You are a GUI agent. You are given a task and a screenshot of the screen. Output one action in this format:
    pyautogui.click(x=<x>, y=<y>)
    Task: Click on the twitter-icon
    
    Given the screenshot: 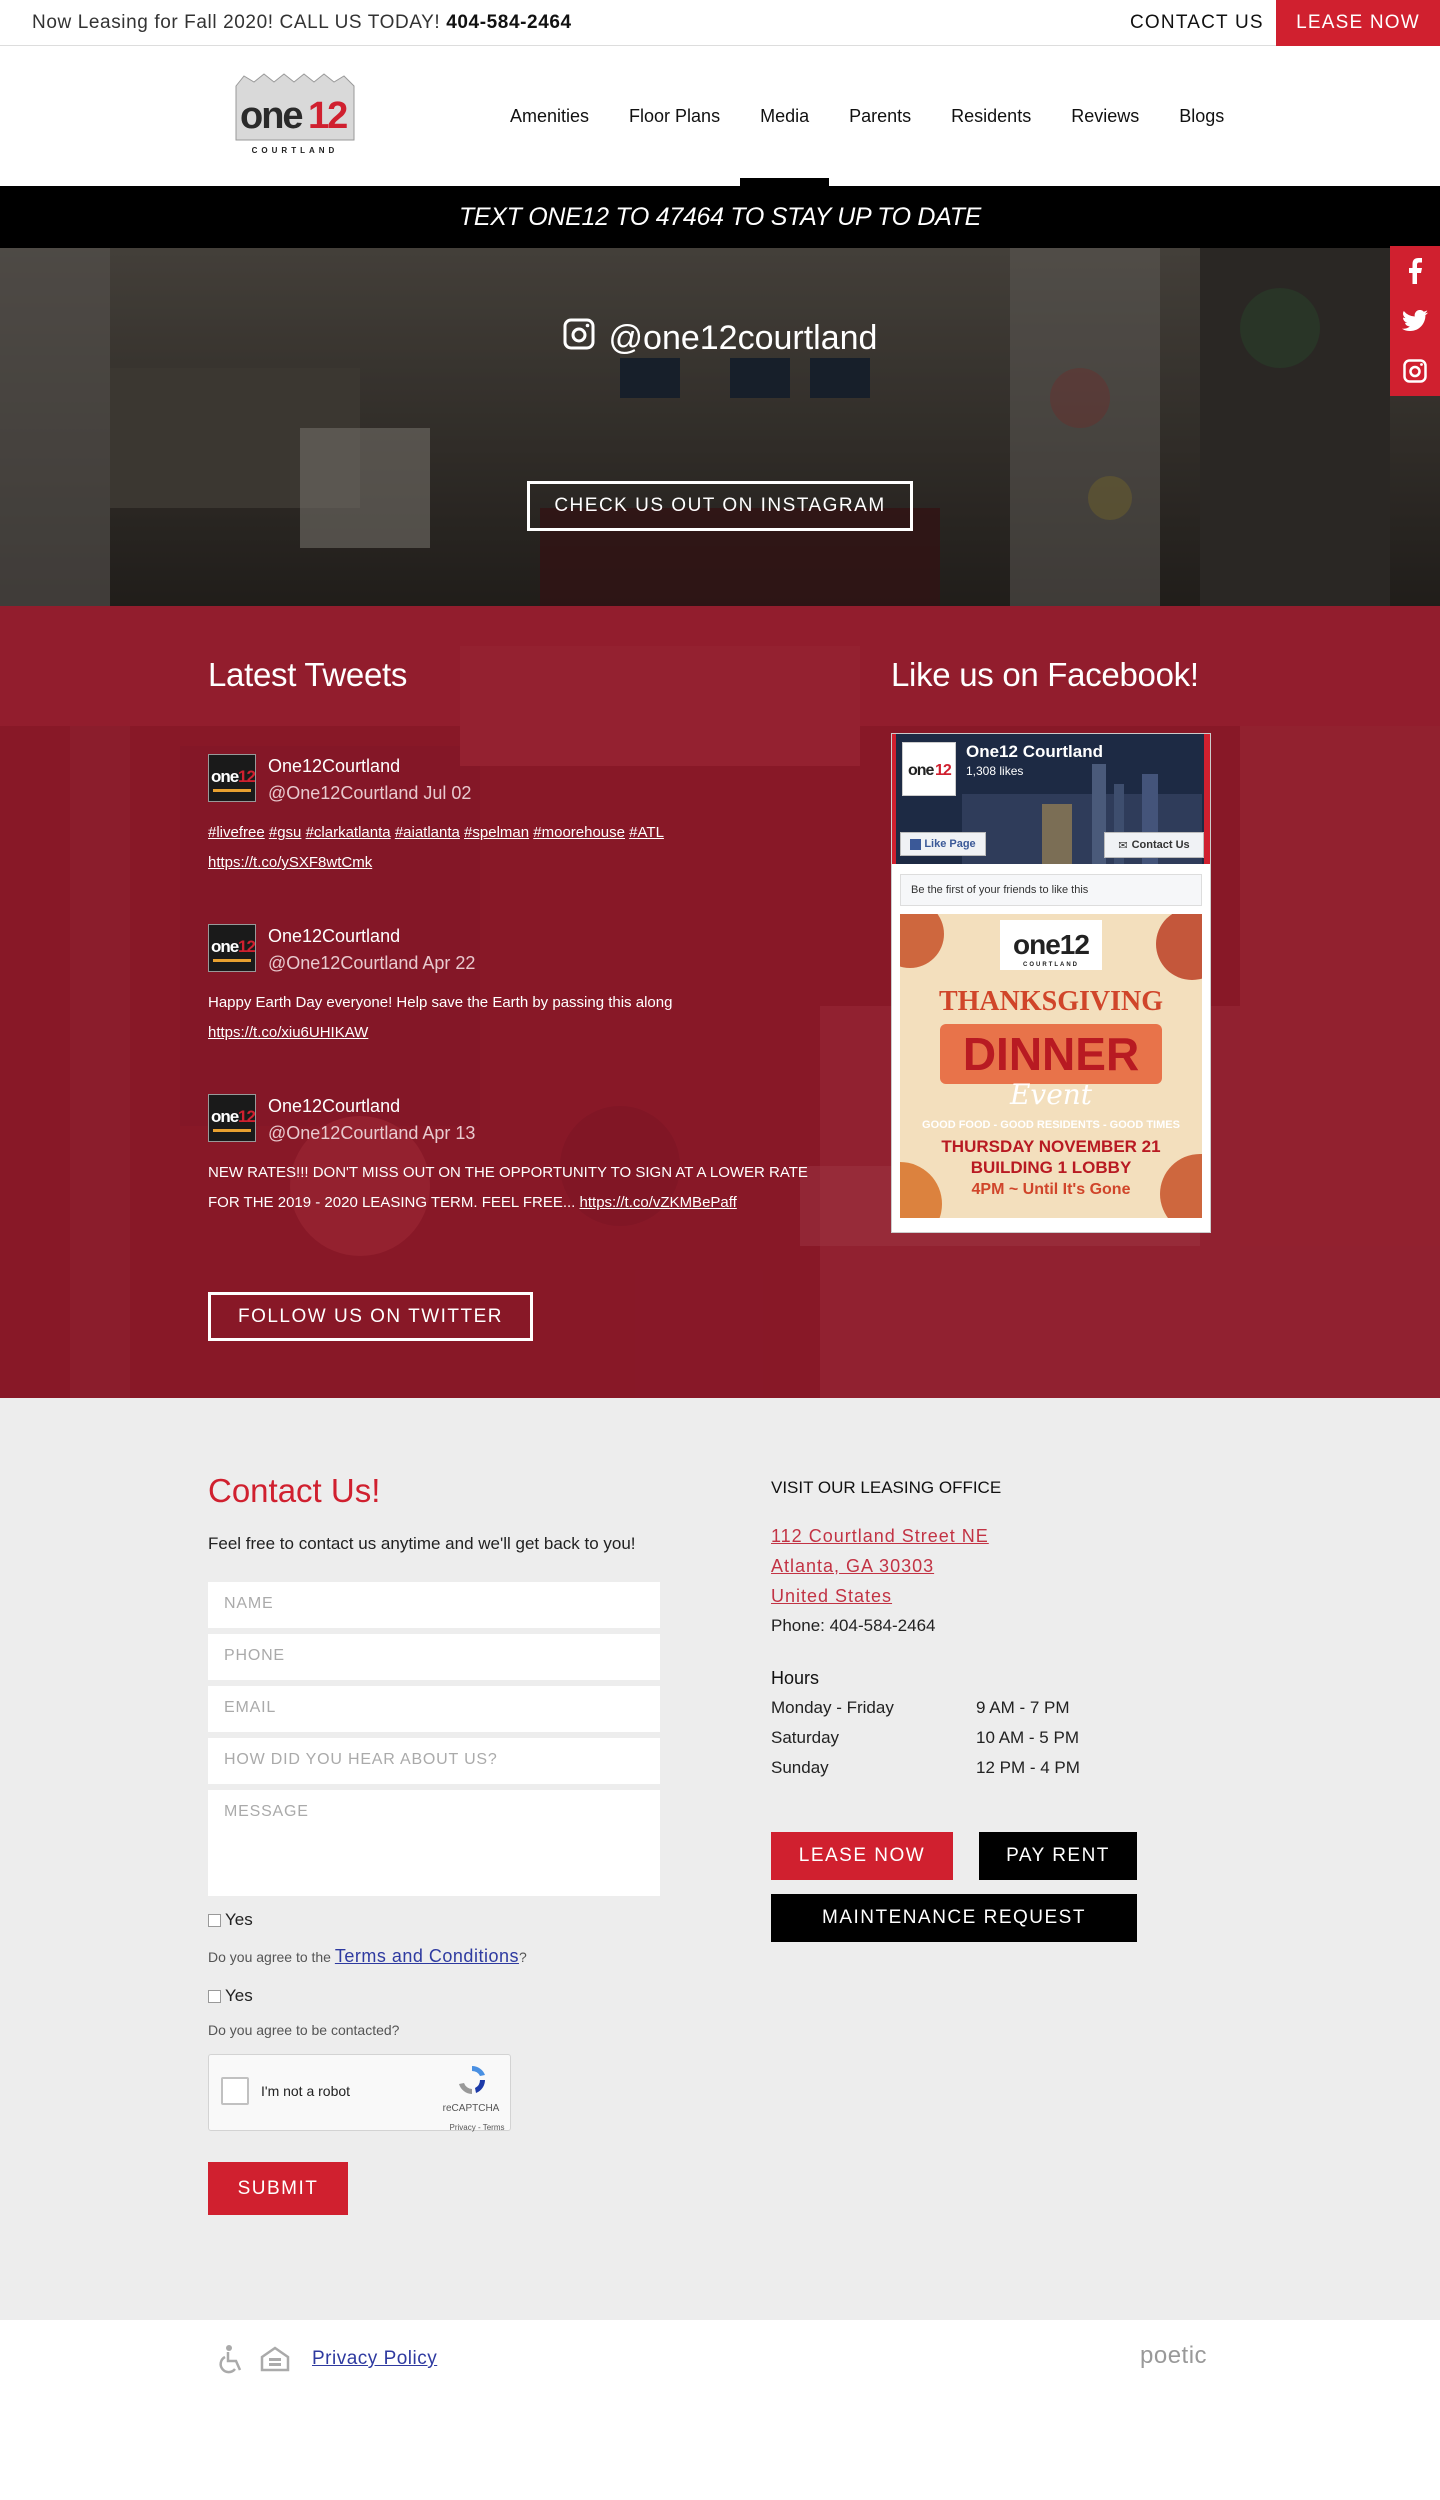 What is the action you would take?
    pyautogui.click(x=1415, y=321)
    